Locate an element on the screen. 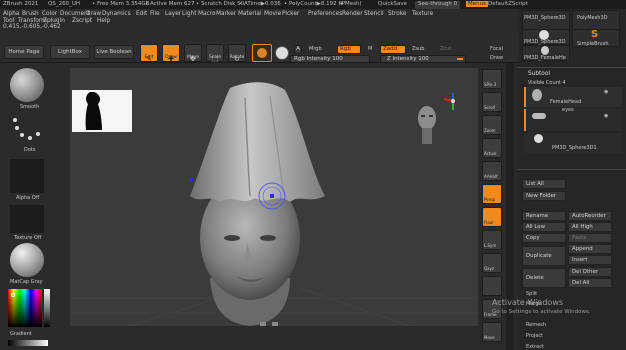  menu-material: Material is located at coordinates (250, 14).